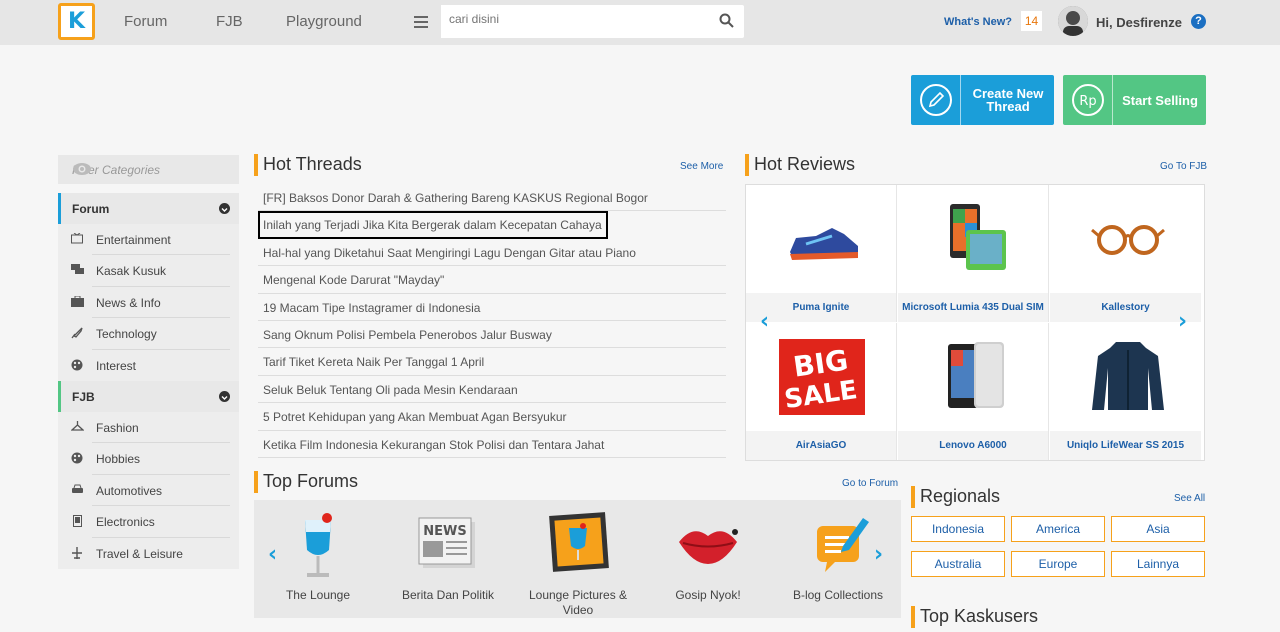 This screenshot has height=632, width=1280. Describe the element at coordinates (148, 427) in the screenshot. I see `sidebar-item-fashion: Fashion` at that location.